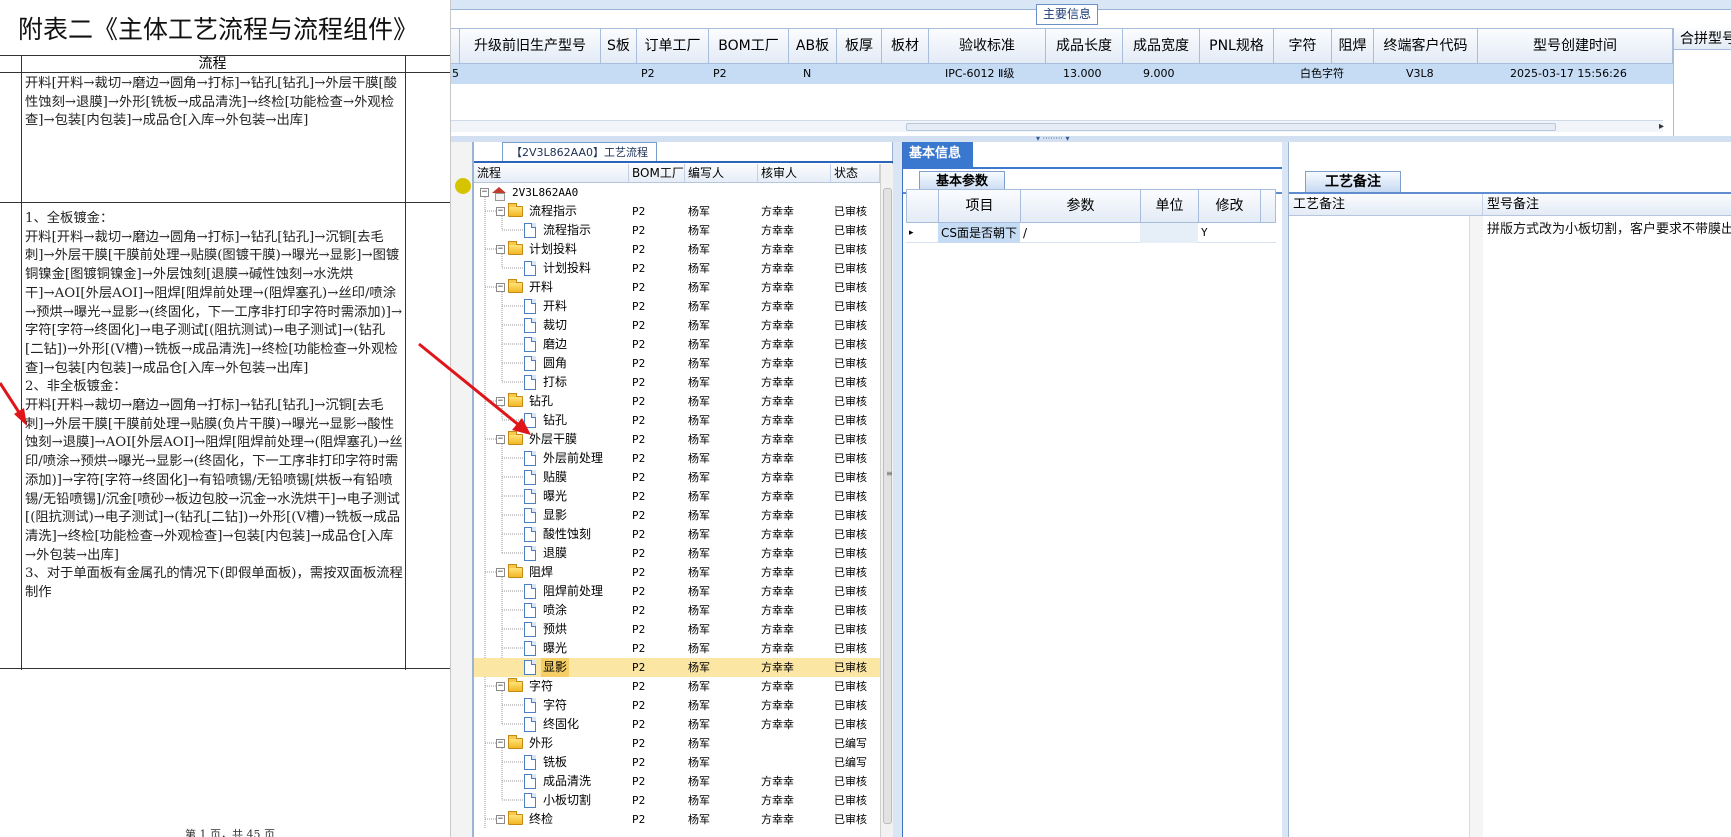 Image resolution: width=1731 pixels, height=837 pixels. Describe the element at coordinates (897, 489) in the screenshot. I see `panel-splitter` at that location.